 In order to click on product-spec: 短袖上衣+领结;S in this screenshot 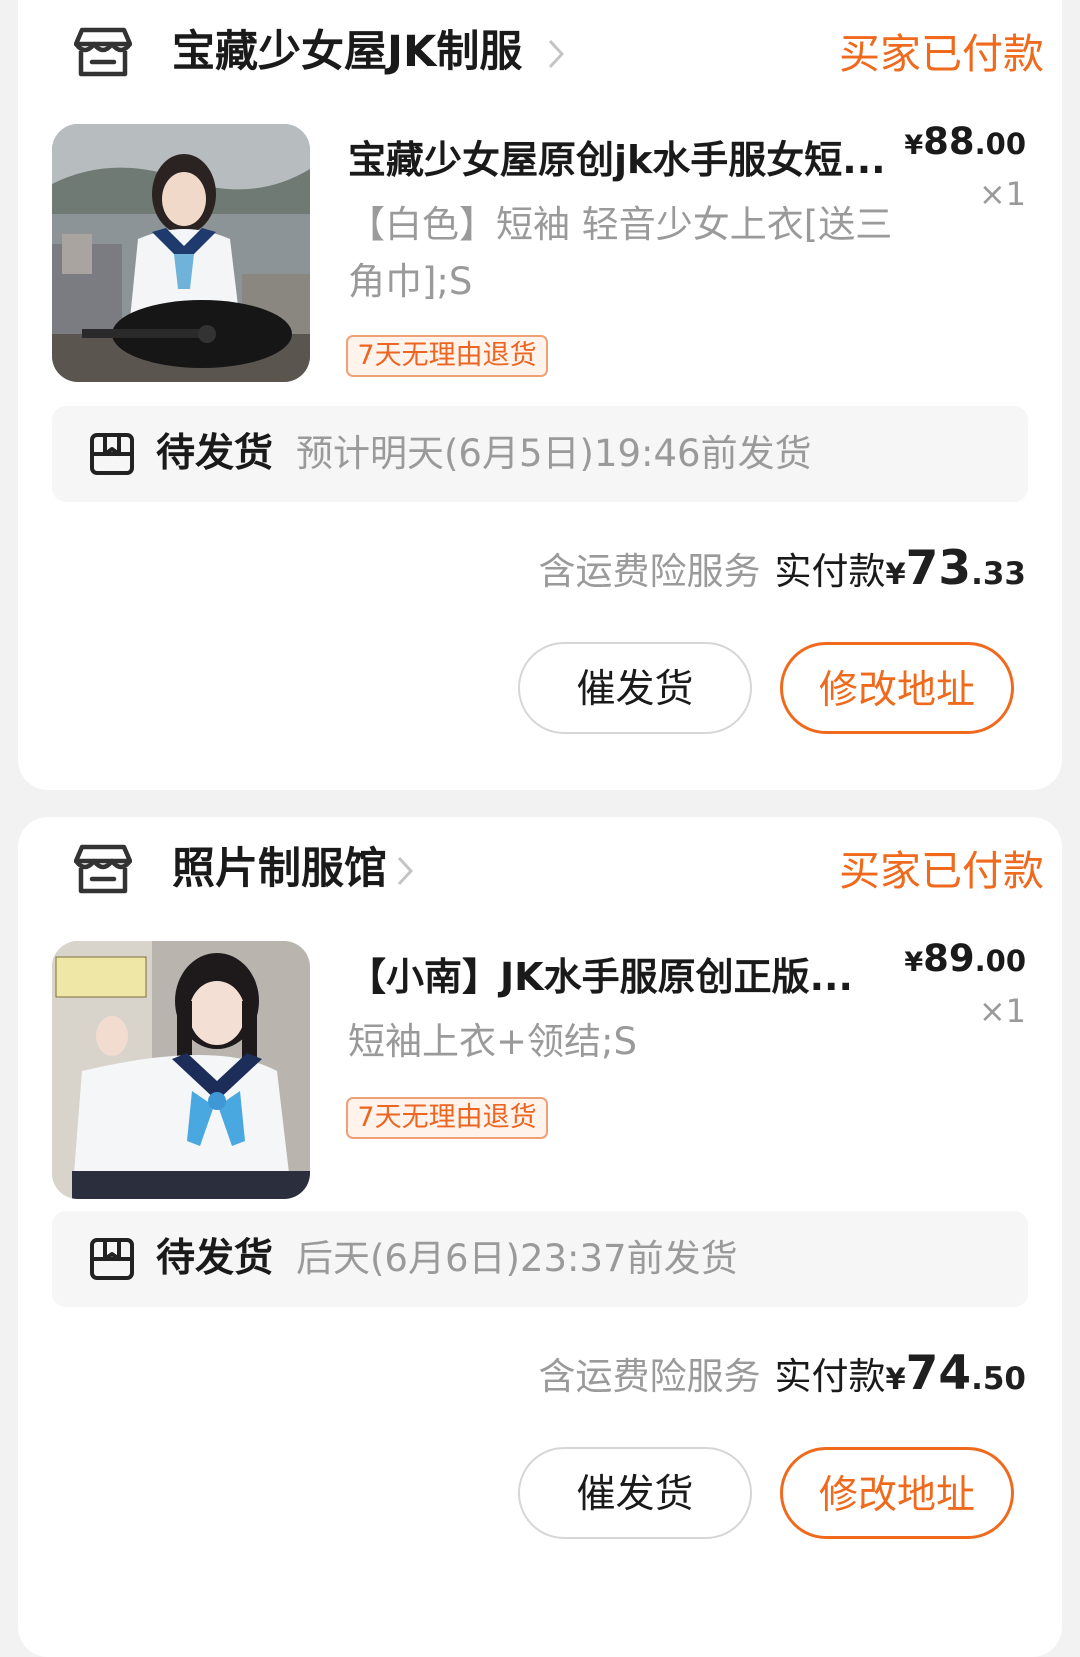, I will do `click(492, 1041)`.